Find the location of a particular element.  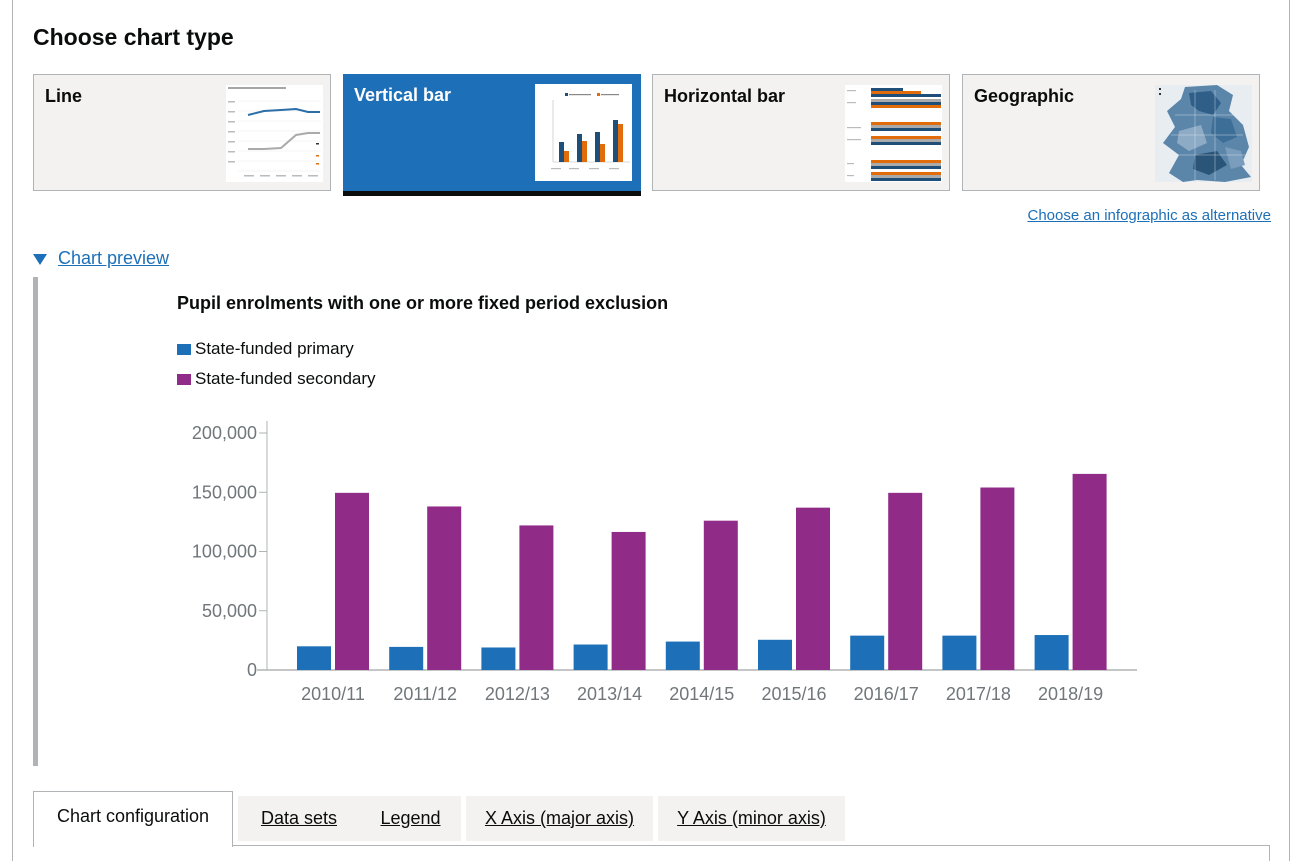

x-tick-label: 2015/16 is located at coordinates (793, 694).